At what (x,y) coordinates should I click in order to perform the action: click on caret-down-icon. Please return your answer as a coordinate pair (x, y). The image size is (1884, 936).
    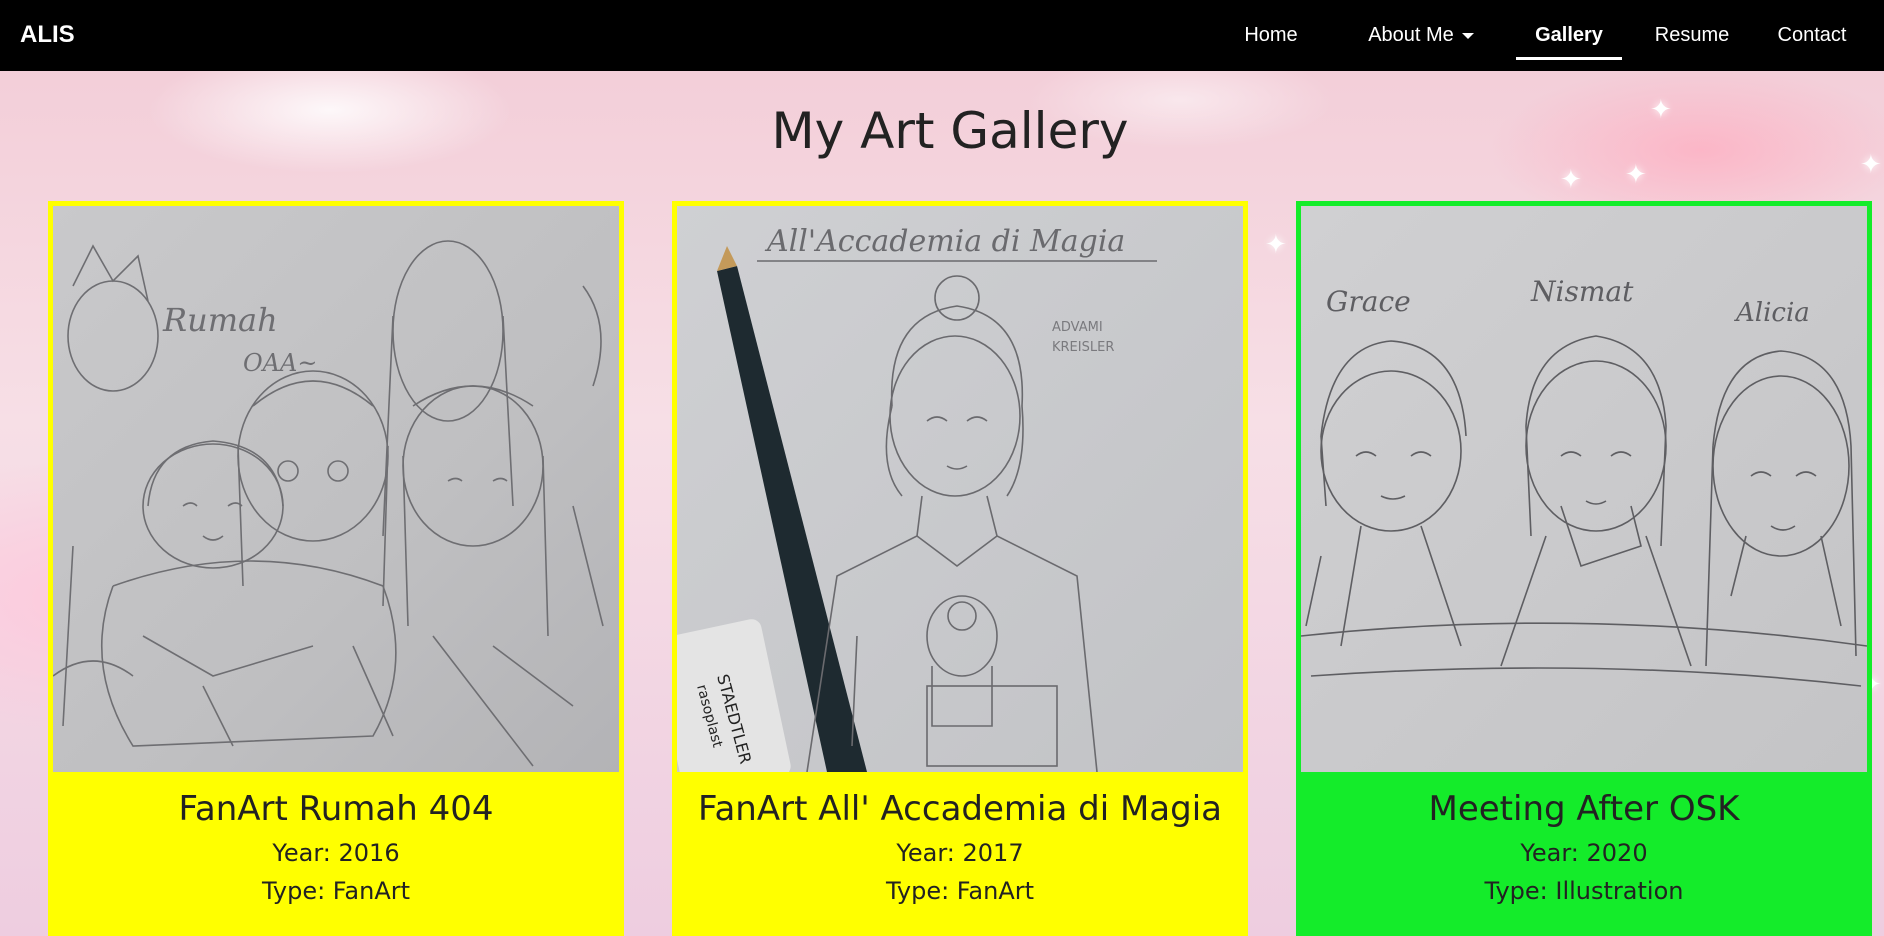
    Looking at the image, I should click on (1467, 35).